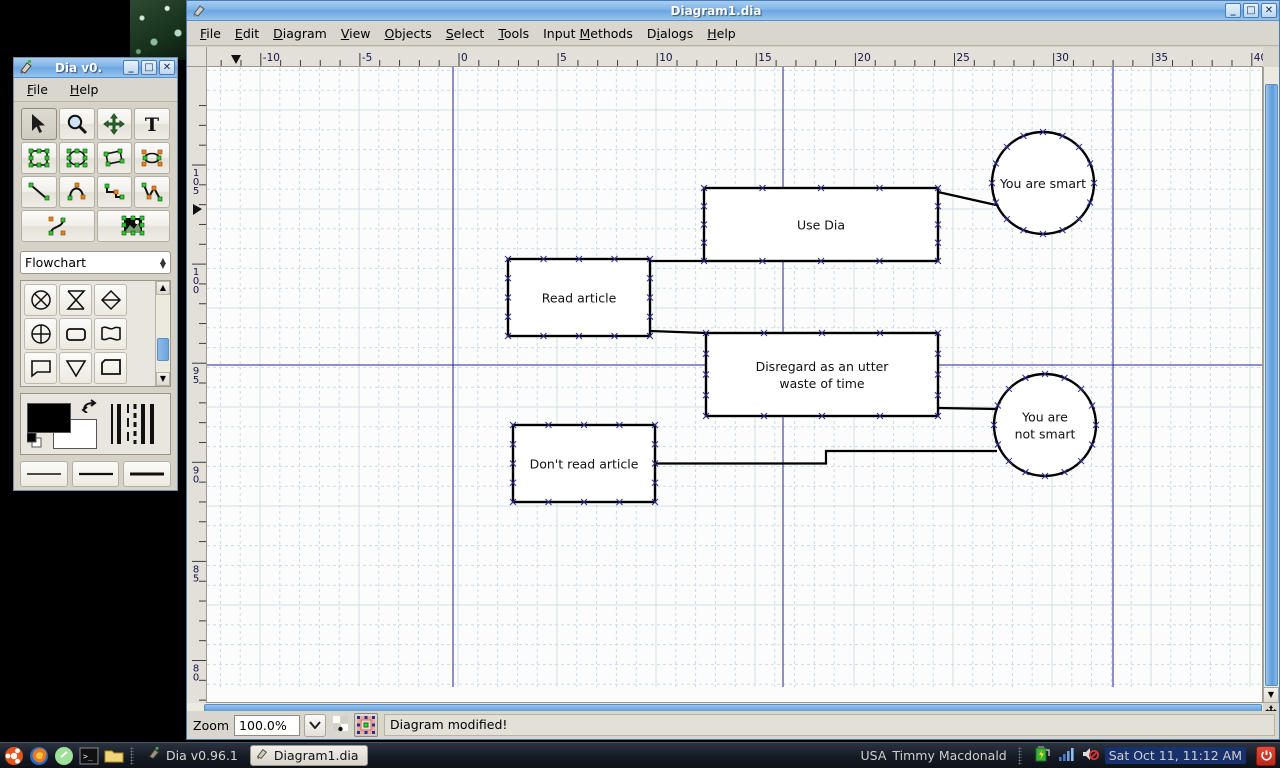 The image size is (1280, 770). I want to click on shape-scroll-thumb, so click(163, 349).